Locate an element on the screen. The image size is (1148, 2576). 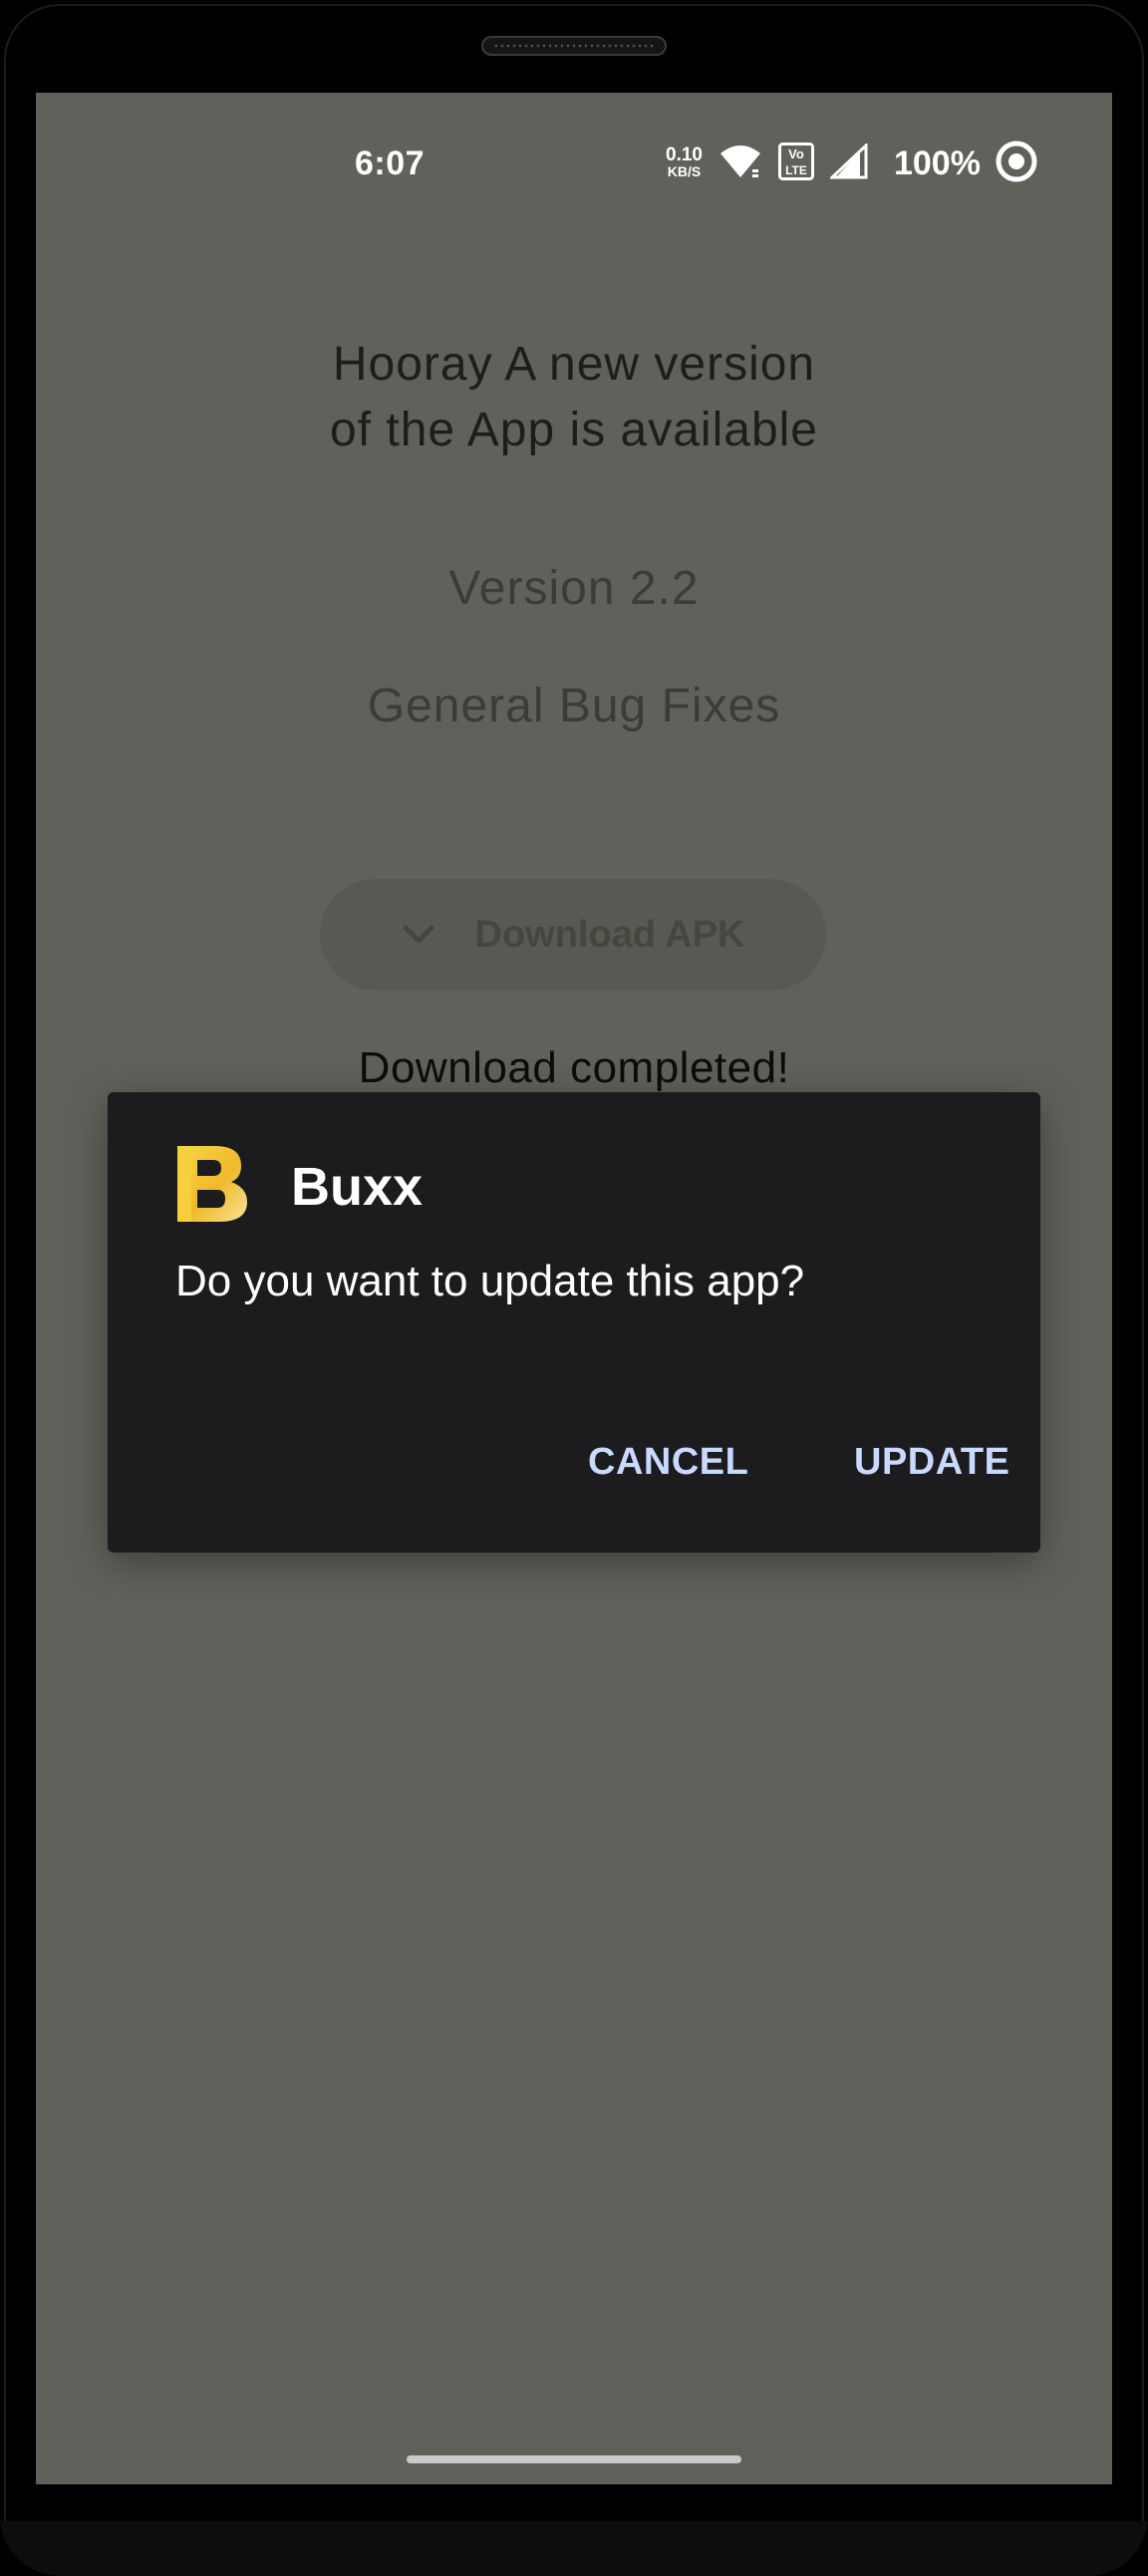
headline-line-1: Hooray A new version is located at coordinates (574, 364).